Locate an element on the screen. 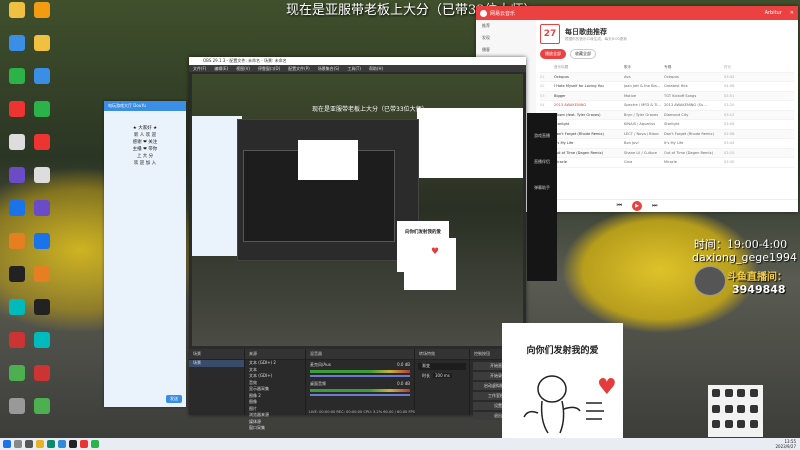 The width and height of the screenshot is (800, 450). song-n: 01 is located at coordinates (542, 76).